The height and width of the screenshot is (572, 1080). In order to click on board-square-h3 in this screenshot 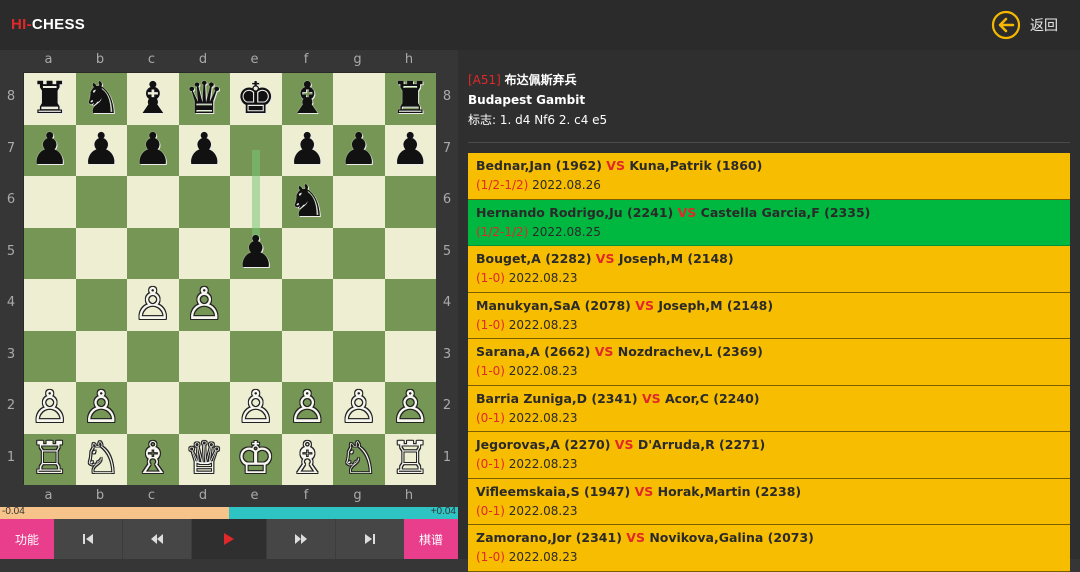, I will do `click(410, 356)`.